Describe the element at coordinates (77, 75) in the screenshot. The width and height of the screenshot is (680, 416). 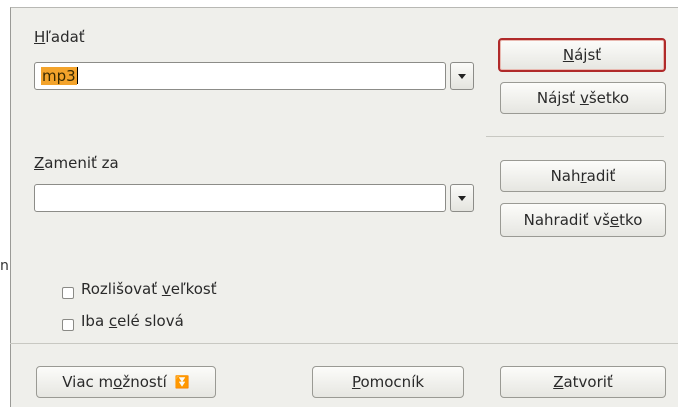
I see `text-caret` at that location.